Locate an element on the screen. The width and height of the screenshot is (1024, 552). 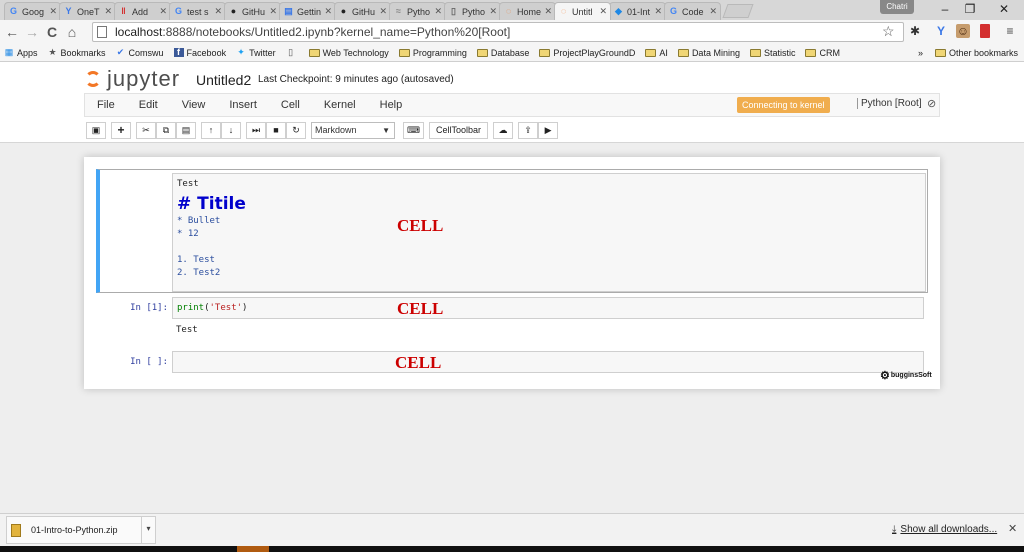
other-bookmarks: Other bookmarks is located at coordinates (983, 53).